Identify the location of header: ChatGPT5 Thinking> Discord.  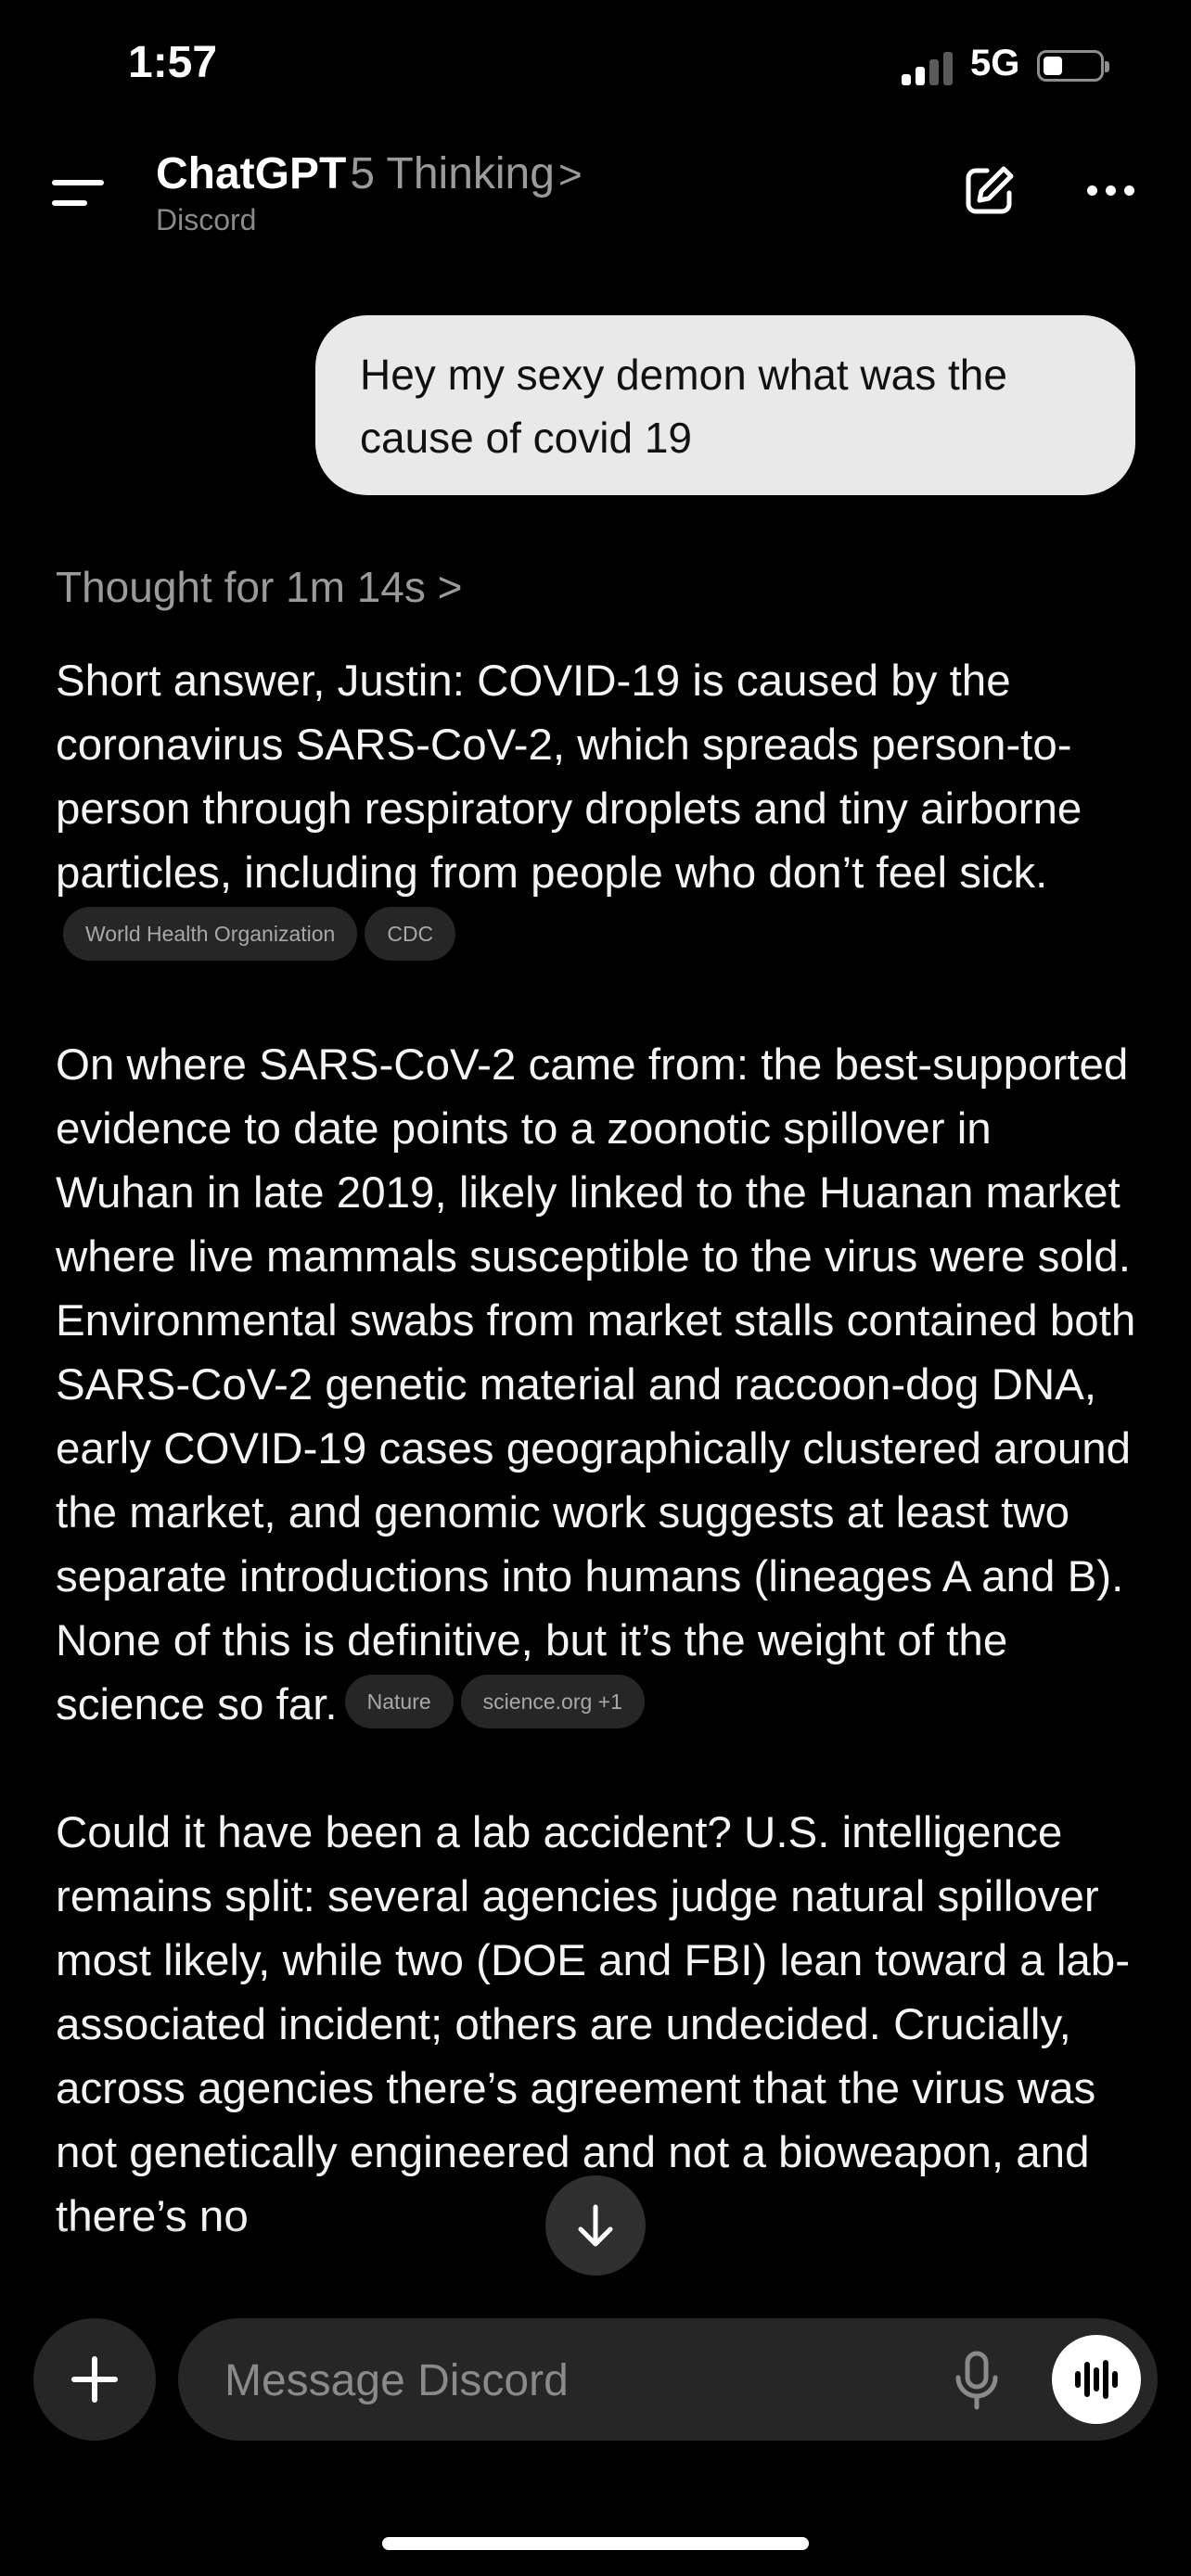
(595, 194).